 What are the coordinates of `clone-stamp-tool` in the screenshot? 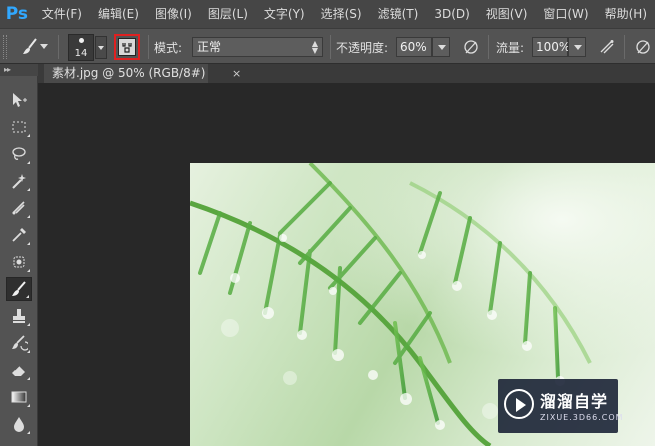 It's located at (19, 316).